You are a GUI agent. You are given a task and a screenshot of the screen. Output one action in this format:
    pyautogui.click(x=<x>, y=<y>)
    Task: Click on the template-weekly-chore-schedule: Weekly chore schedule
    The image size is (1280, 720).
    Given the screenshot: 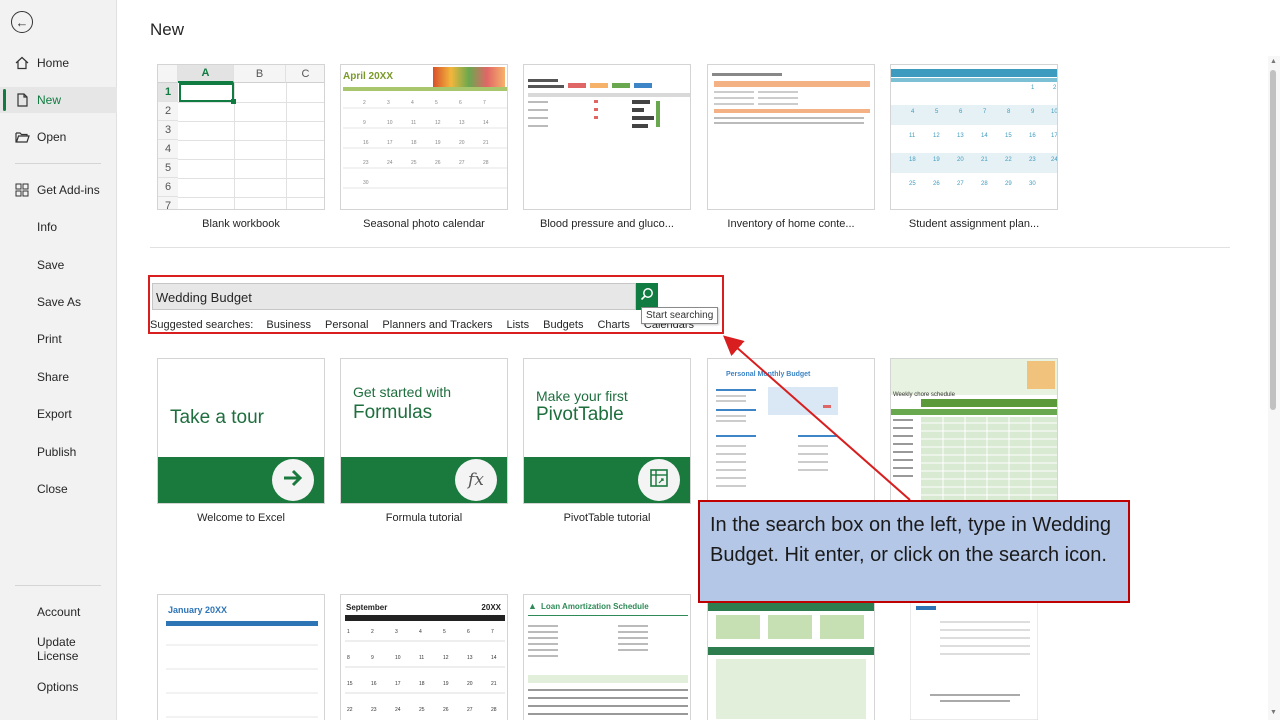 What is the action you would take?
    pyautogui.click(x=974, y=431)
    